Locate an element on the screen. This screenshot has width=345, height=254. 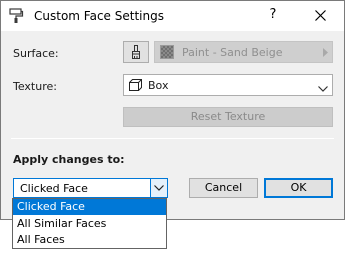
apply-options-list: Clicked Face All Similar Faces All Faces is located at coordinates (89, 223).